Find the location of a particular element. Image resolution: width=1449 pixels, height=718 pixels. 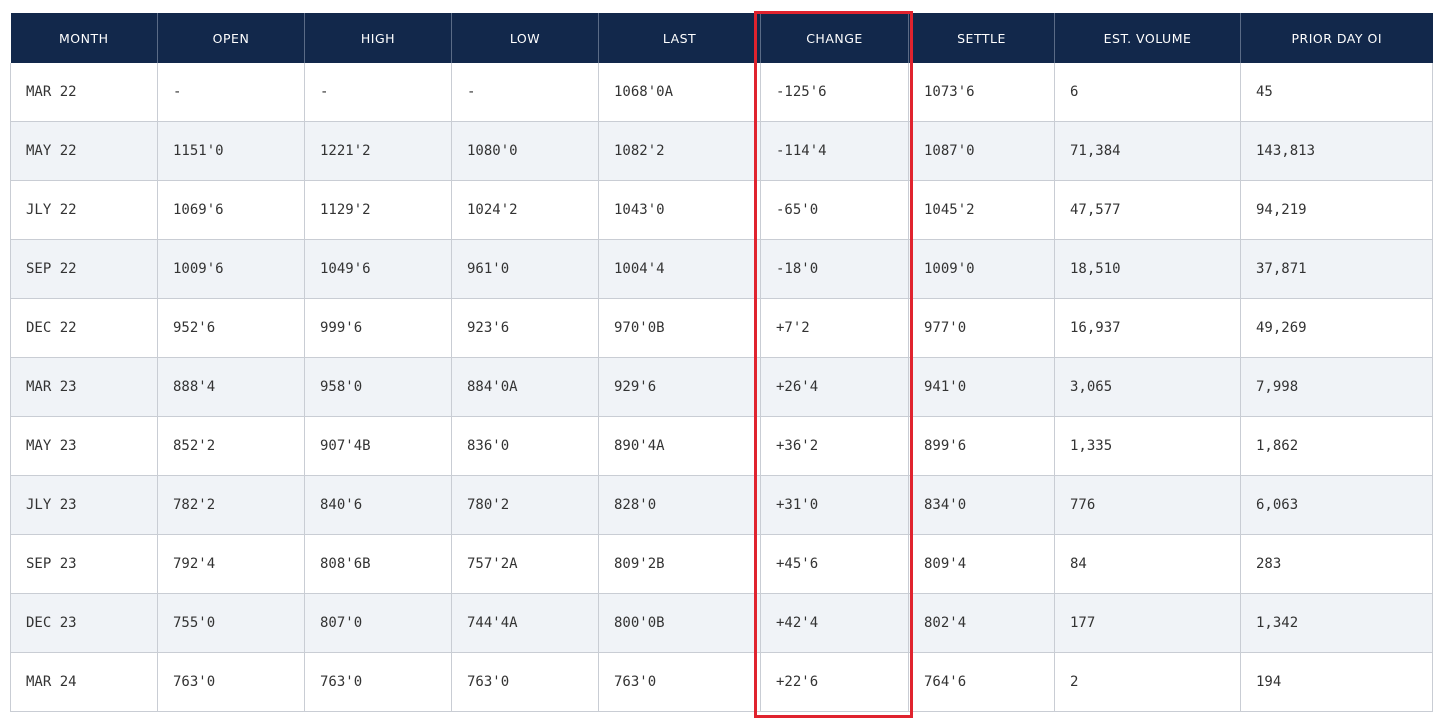

cell-last: 890'4A is located at coordinates (679, 446).